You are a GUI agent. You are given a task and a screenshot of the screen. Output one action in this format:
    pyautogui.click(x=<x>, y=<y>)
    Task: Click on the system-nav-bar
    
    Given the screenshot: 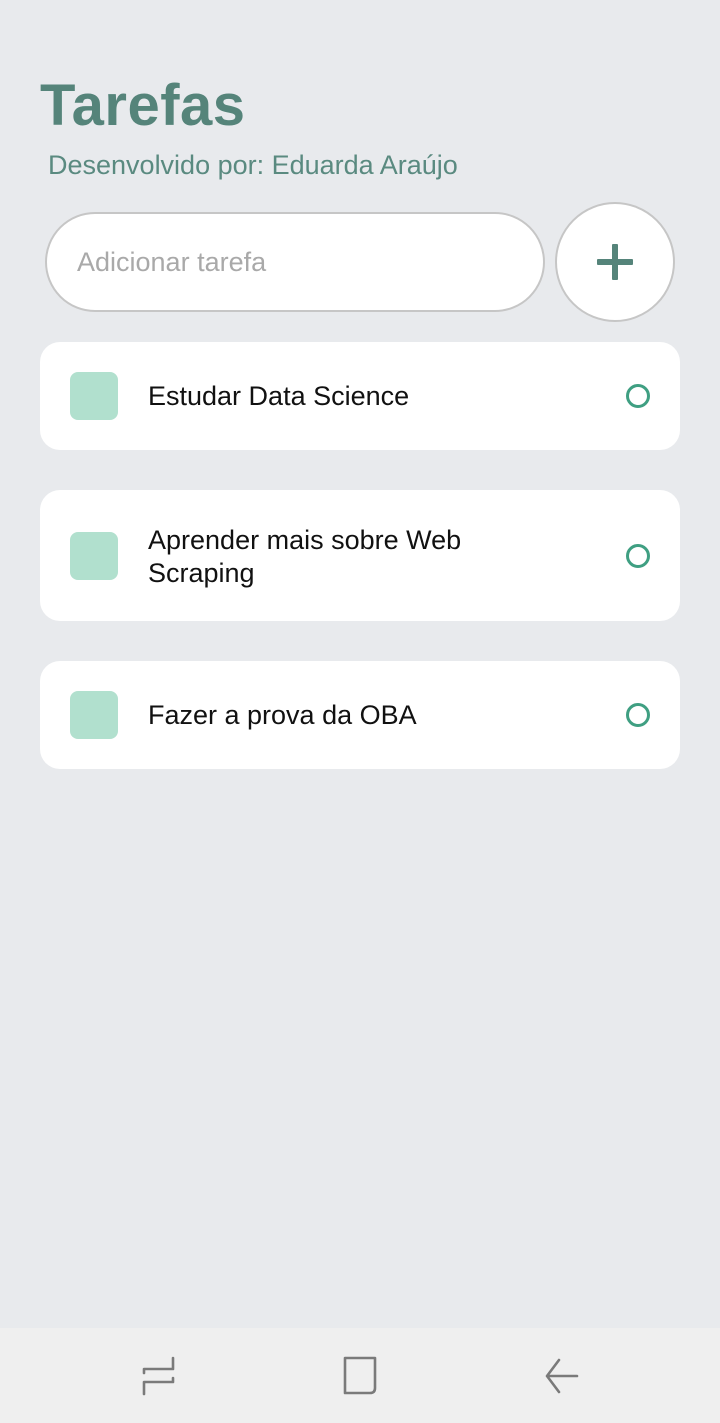 What is the action you would take?
    pyautogui.click(x=360, y=1375)
    